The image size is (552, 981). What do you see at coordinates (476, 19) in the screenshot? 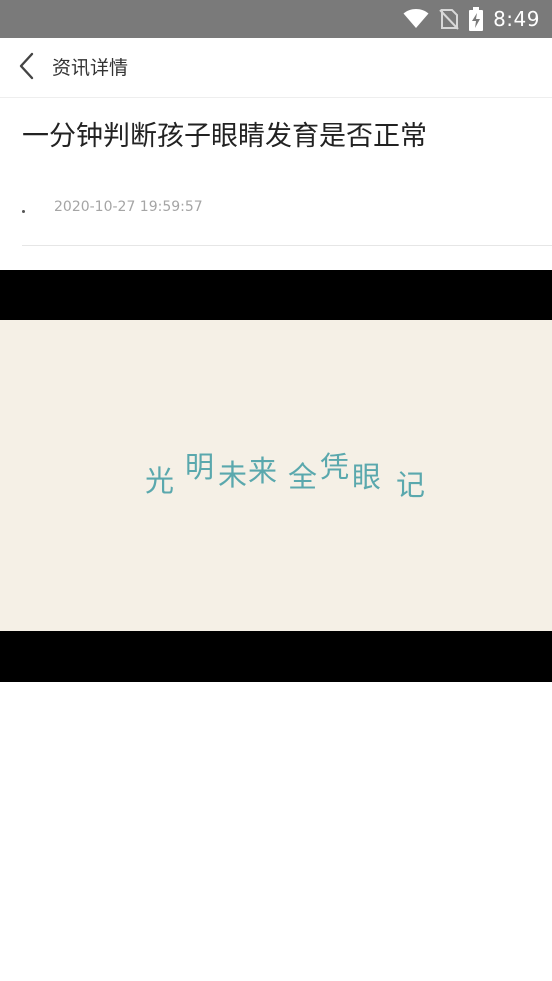
I see `battery-charging-icon` at bounding box center [476, 19].